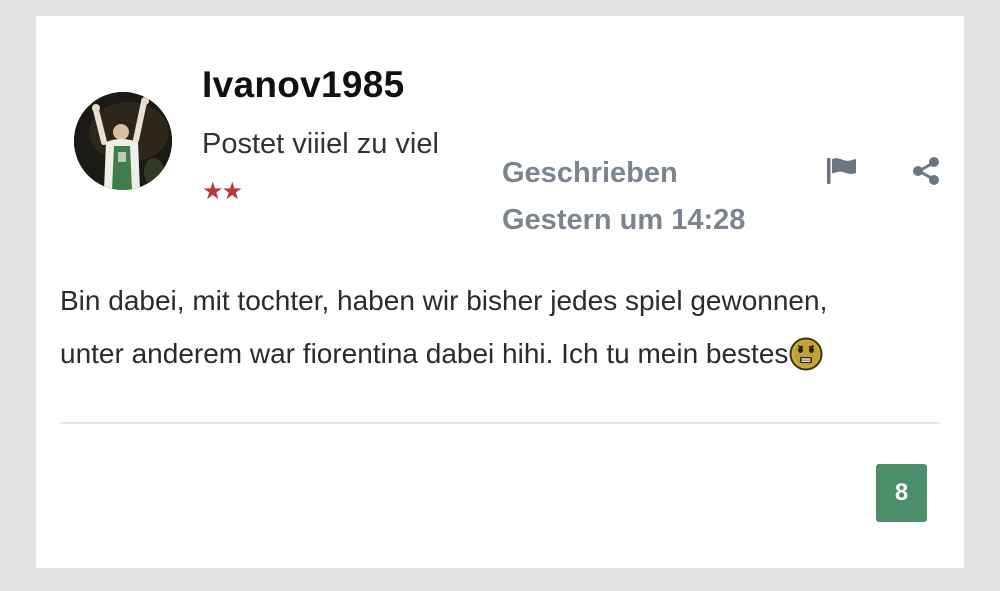 The image size is (1000, 591). What do you see at coordinates (303, 85) in the screenshot?
I see `author-username: Ivanov1985` at bounding box center [303, 85].